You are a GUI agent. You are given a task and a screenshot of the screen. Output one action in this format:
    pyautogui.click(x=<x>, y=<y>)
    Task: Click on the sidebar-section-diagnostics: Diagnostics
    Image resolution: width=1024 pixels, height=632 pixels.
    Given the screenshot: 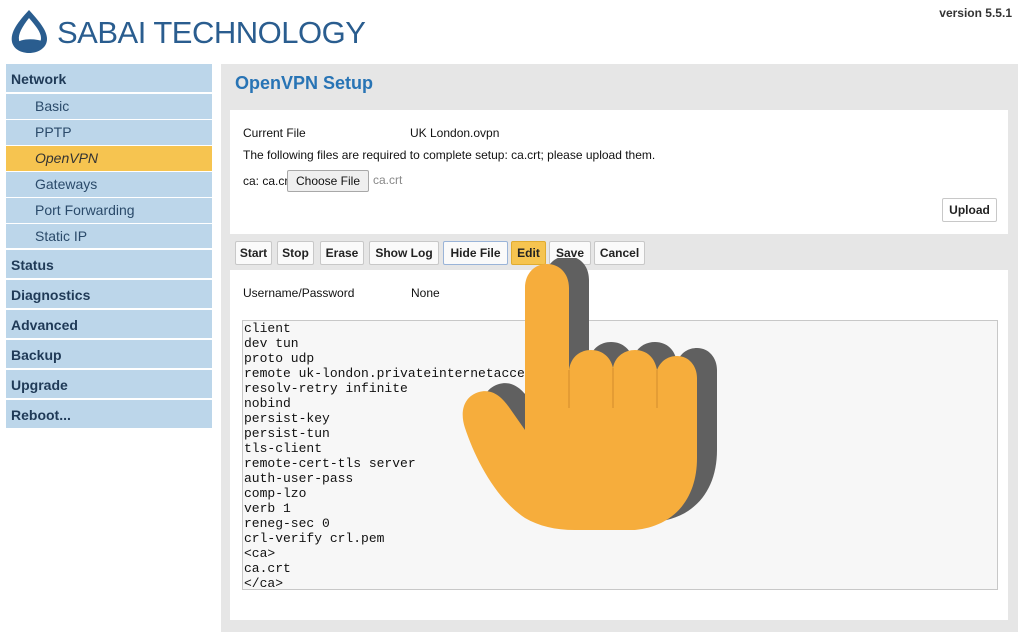 What is the action you would take?
    pyautogui.click(x=109, y=295)
    